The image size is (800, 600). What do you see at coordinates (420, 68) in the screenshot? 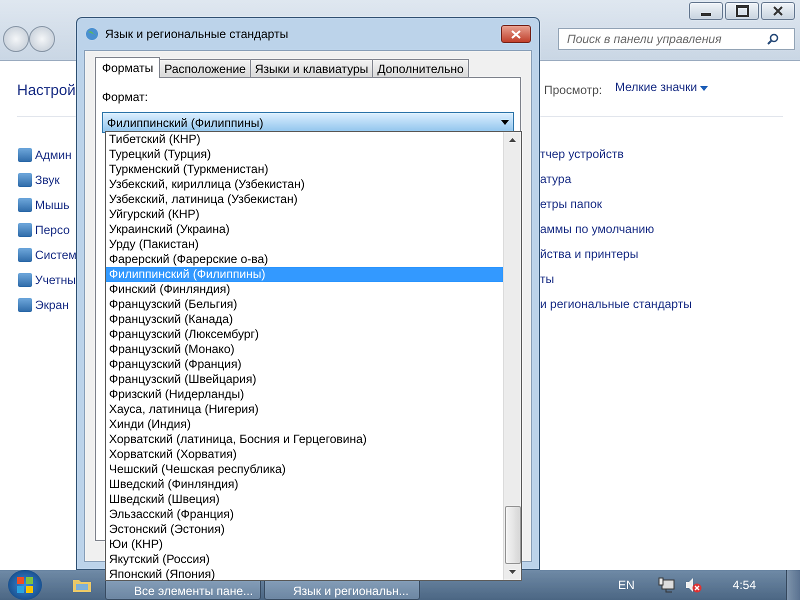
I see `tab: Дополнительно` at bounding box center [420, 68].